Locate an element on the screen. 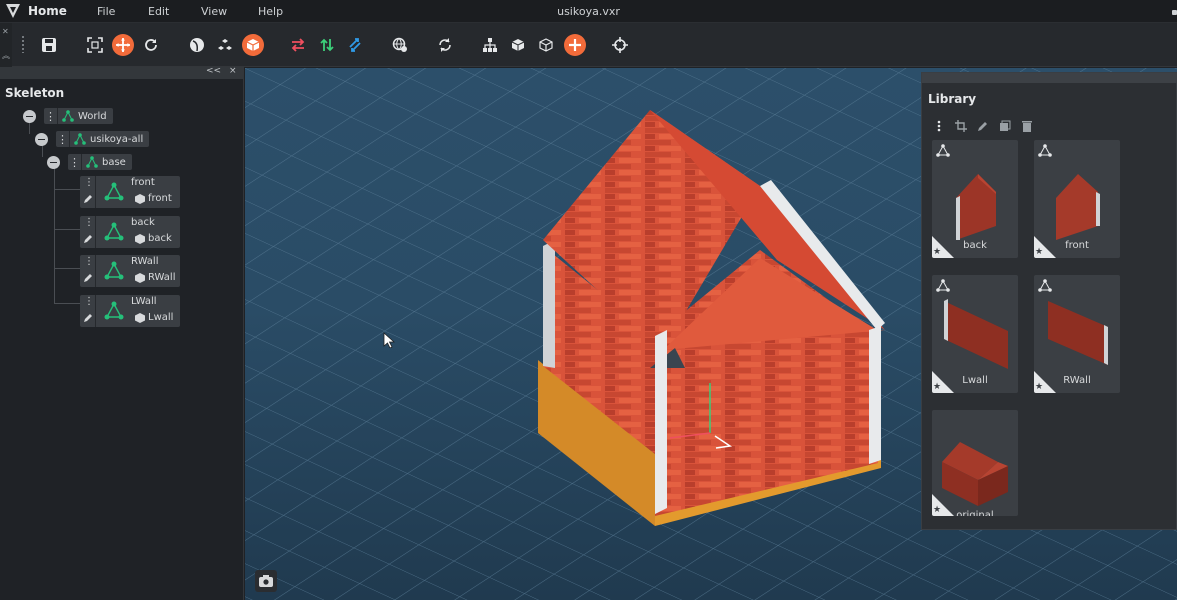  box-button is located at coordinates (253, 45).